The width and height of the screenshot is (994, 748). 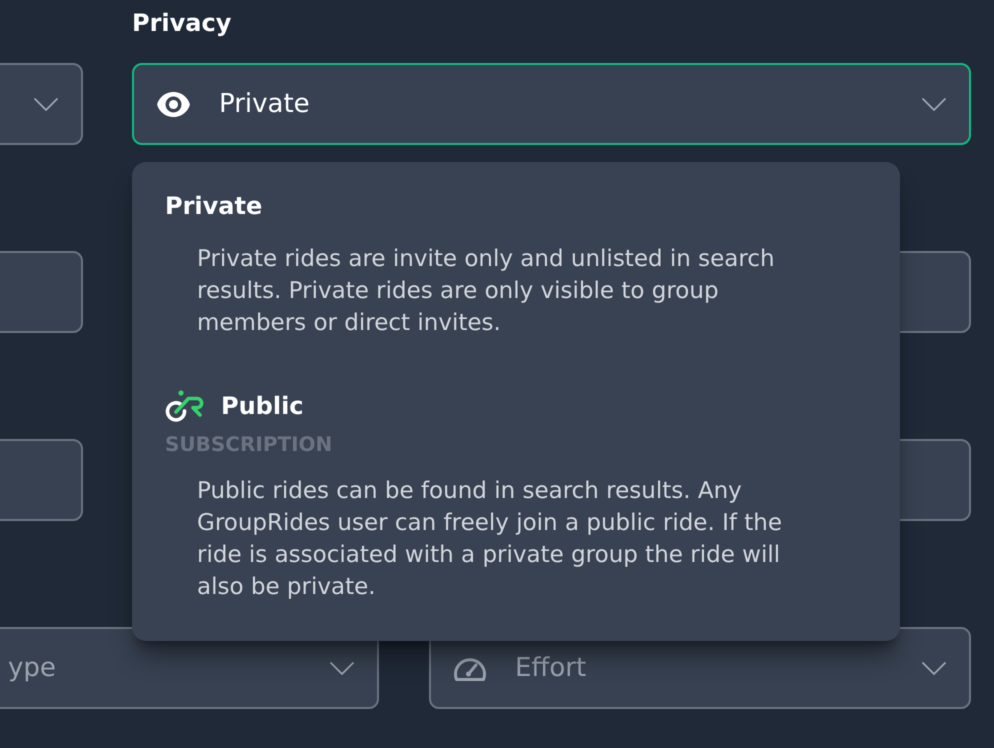 What do you see at coordinates (213, 206) in the screenshot?
I see `menu-option: Private` at bounding box center [213, 206].